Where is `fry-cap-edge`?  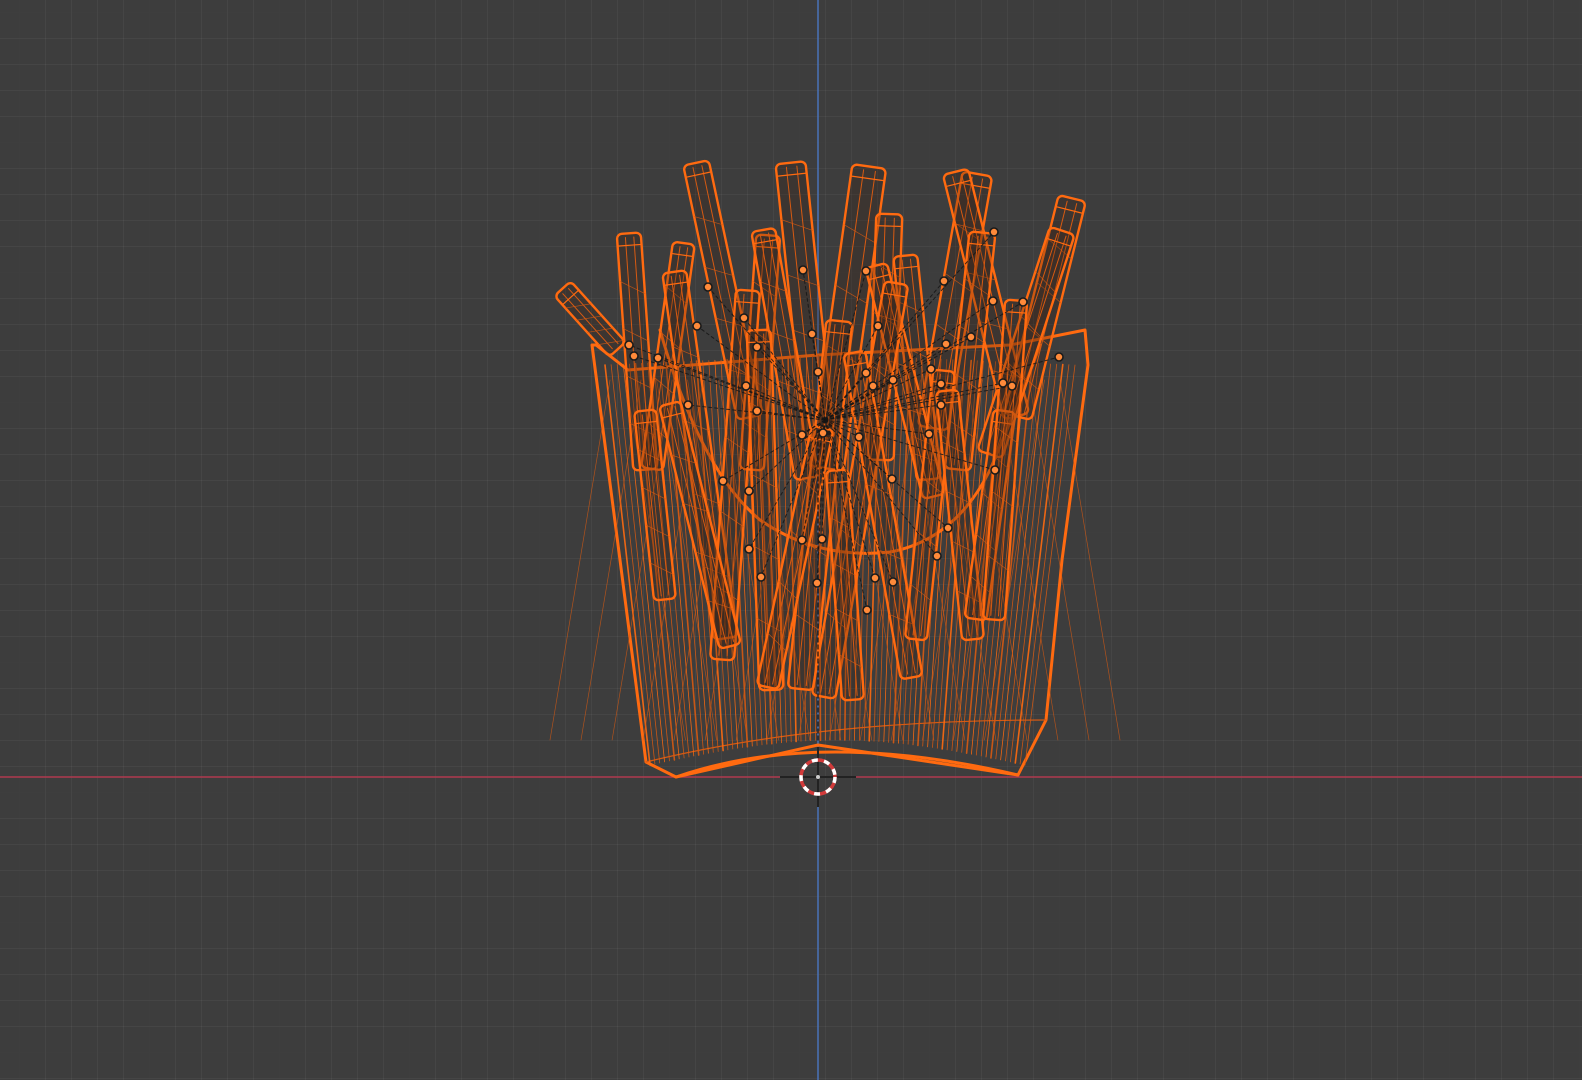 fry-cap-edge is located at coordinates (759, 342).